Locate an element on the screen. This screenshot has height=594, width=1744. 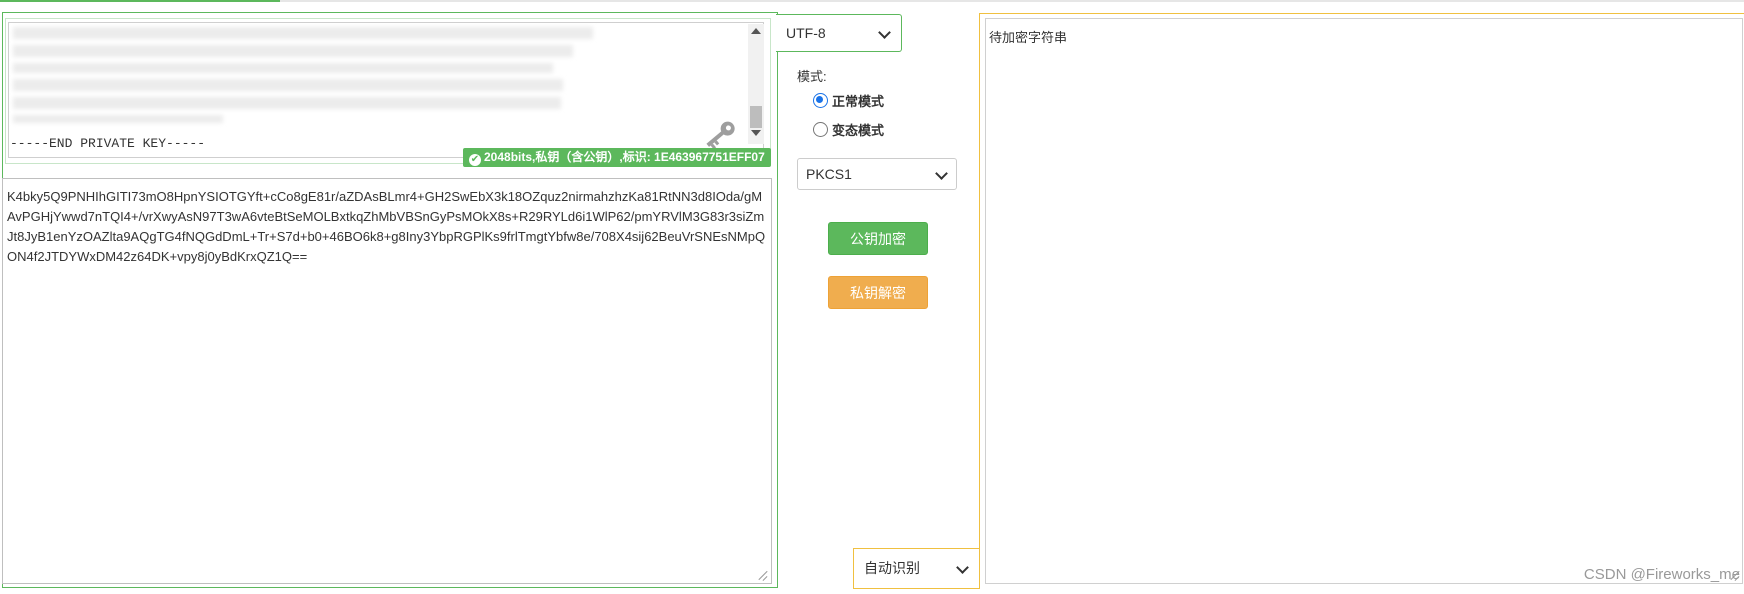
mode-normal-label: 正常模式 is located at coordinates (858, 101).